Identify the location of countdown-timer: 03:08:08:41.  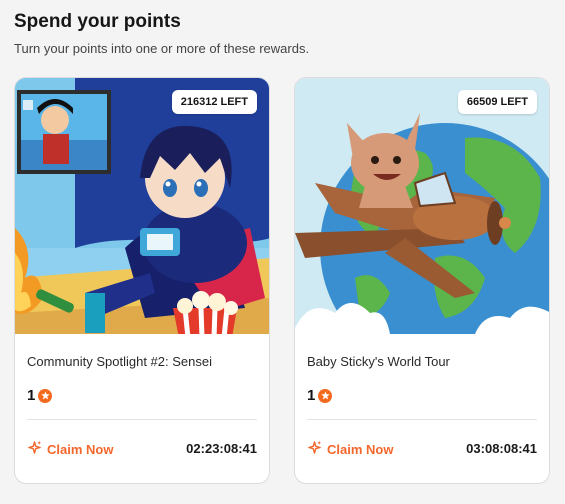
(501, 448).